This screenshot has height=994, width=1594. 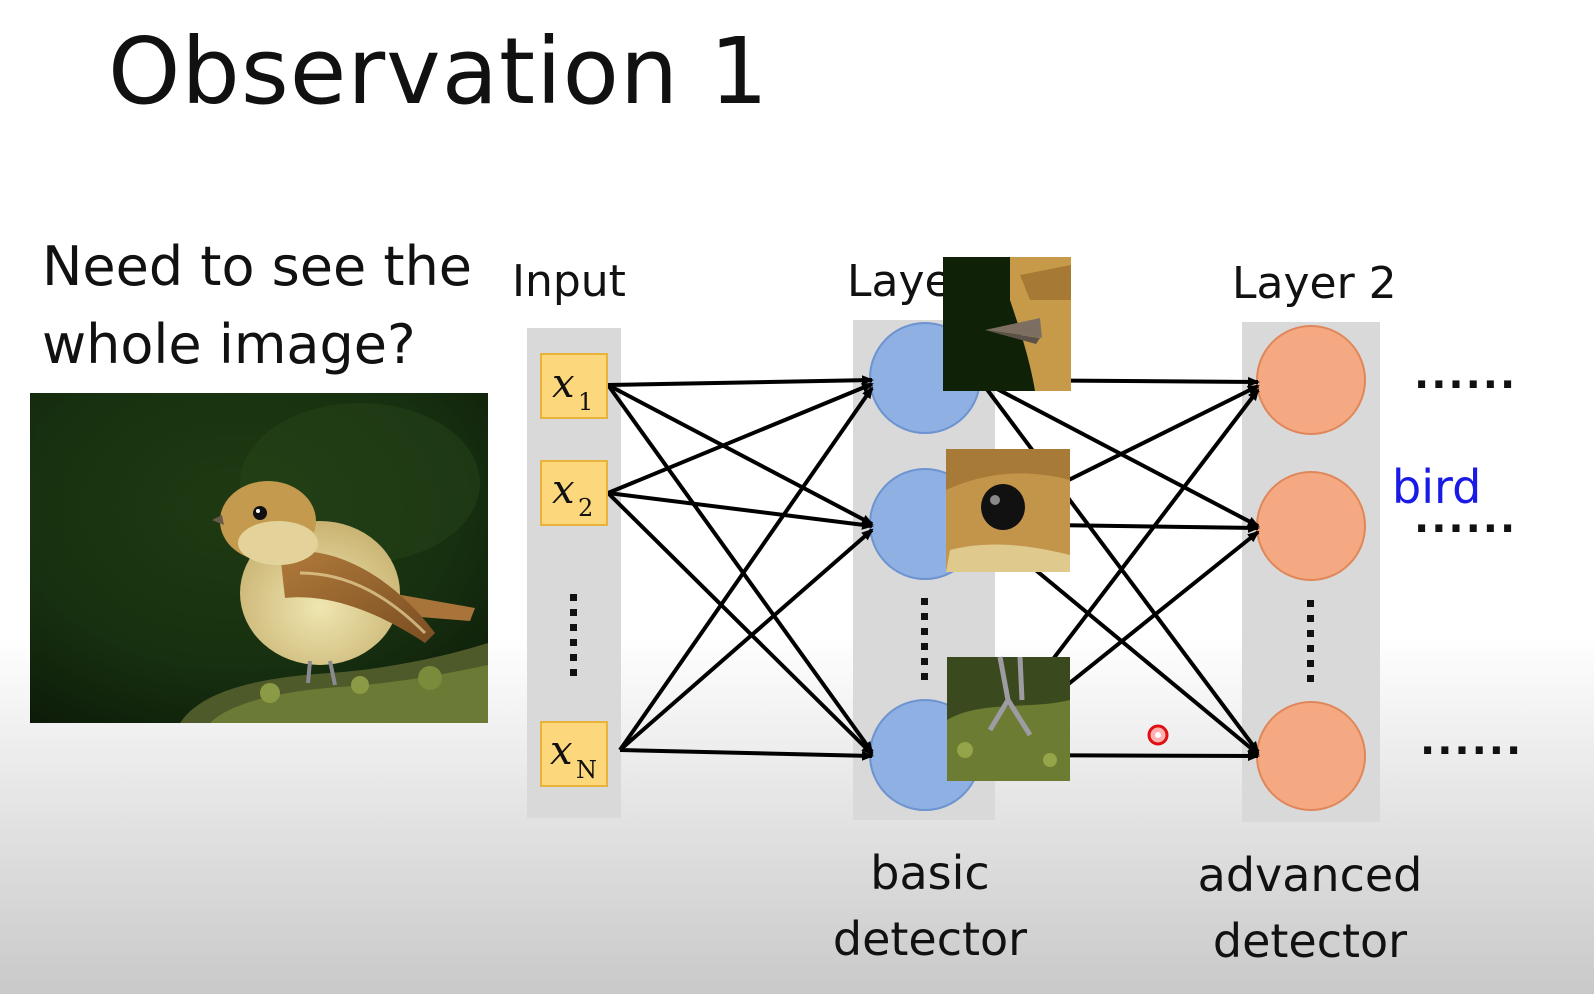 What do you see at coordinates (1310, 908) in the screenshot?
I see `advanced-detector-caption: advanced detector` at bounding box center [1310, 908].